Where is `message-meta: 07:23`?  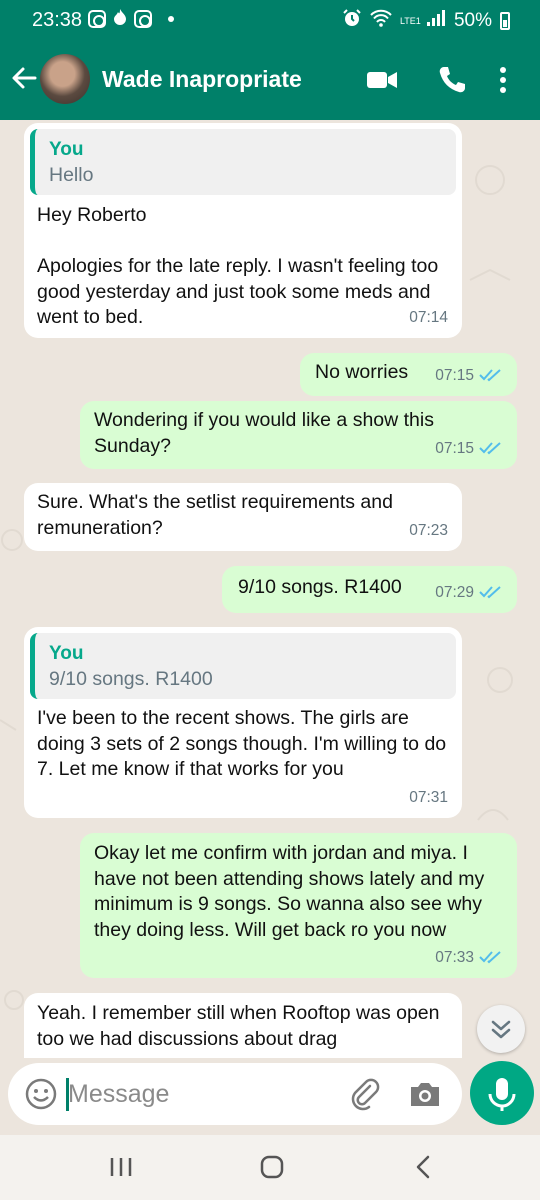 message-meta: 07:23 is located at coordinates (428, 531).